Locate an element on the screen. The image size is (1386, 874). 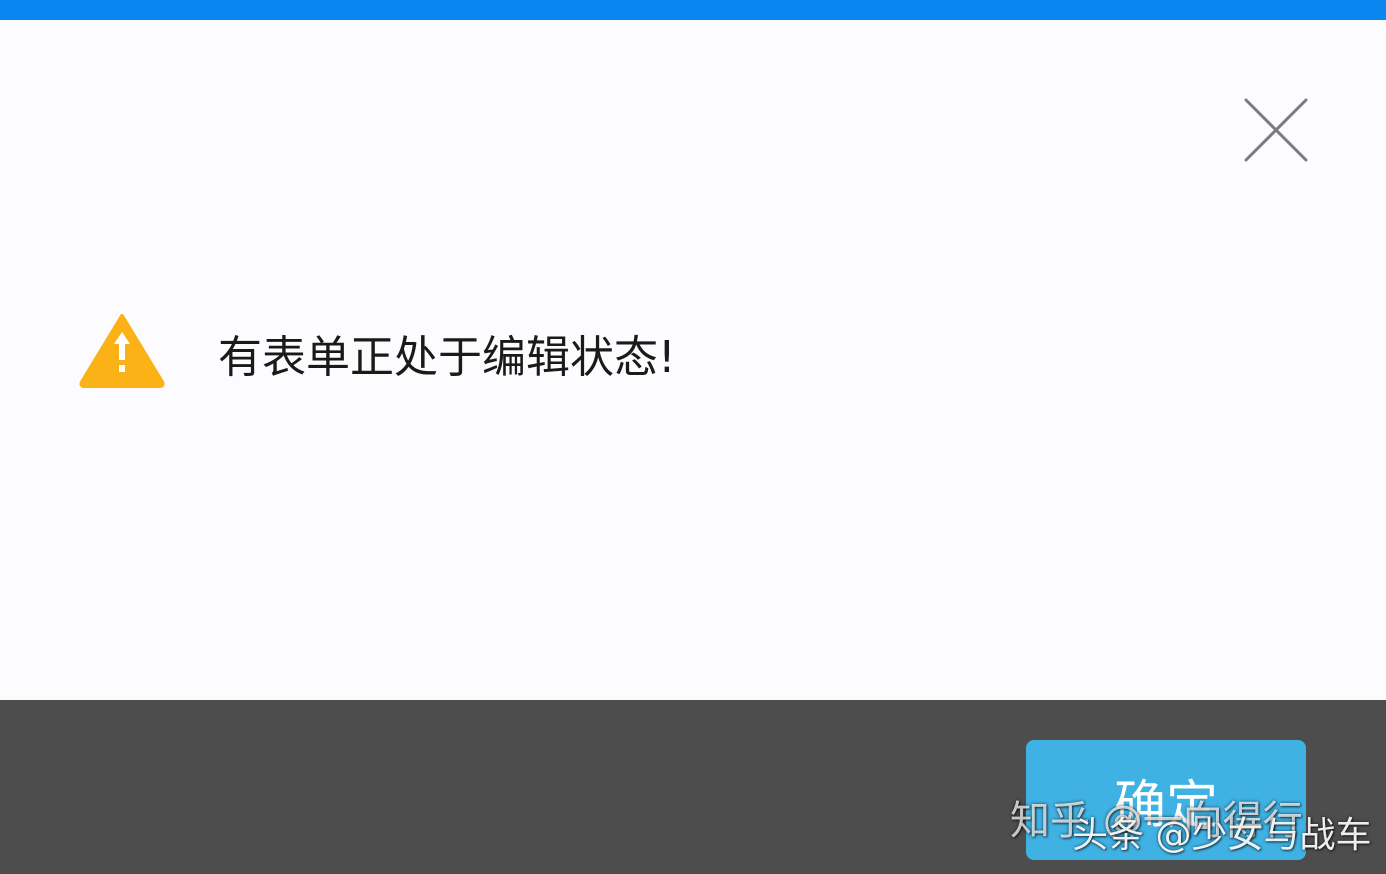
dialog-message: 有表单正处于编辑状态! is located at coordinates (447, 357).